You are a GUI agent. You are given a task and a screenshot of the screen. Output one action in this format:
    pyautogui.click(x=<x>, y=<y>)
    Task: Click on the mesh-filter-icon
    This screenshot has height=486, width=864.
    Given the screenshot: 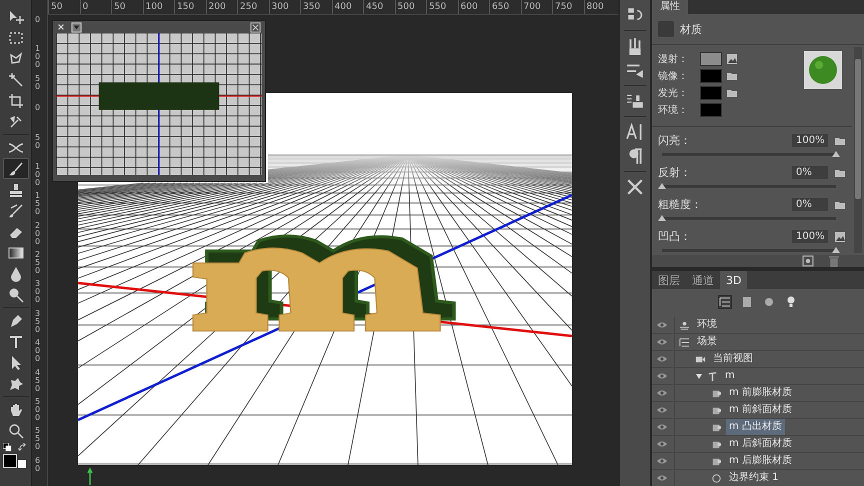 What is the action you would take?
    pyautogui.click(x=747, y=302)
    